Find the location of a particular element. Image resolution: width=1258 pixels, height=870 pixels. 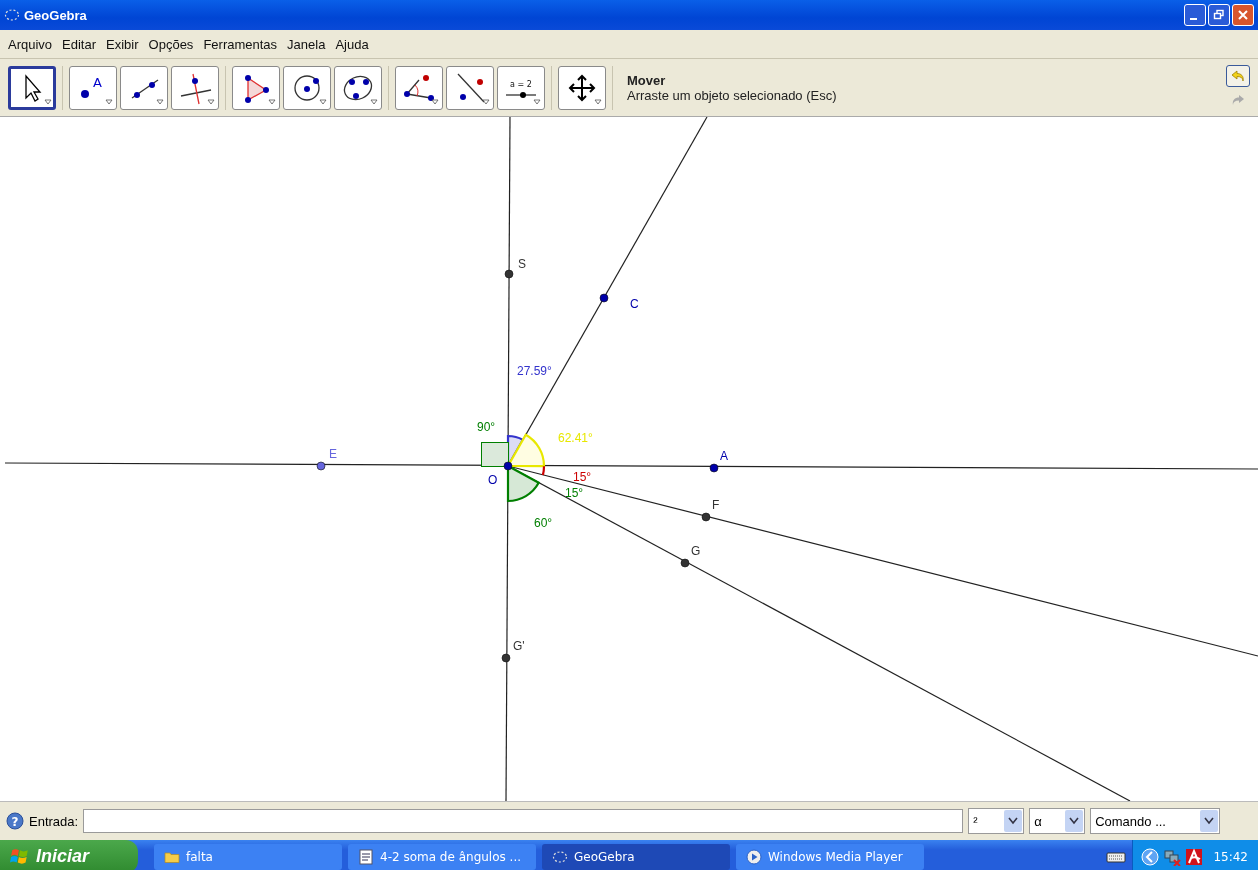

menu-item: Editar is located at coordinates (79, 44).